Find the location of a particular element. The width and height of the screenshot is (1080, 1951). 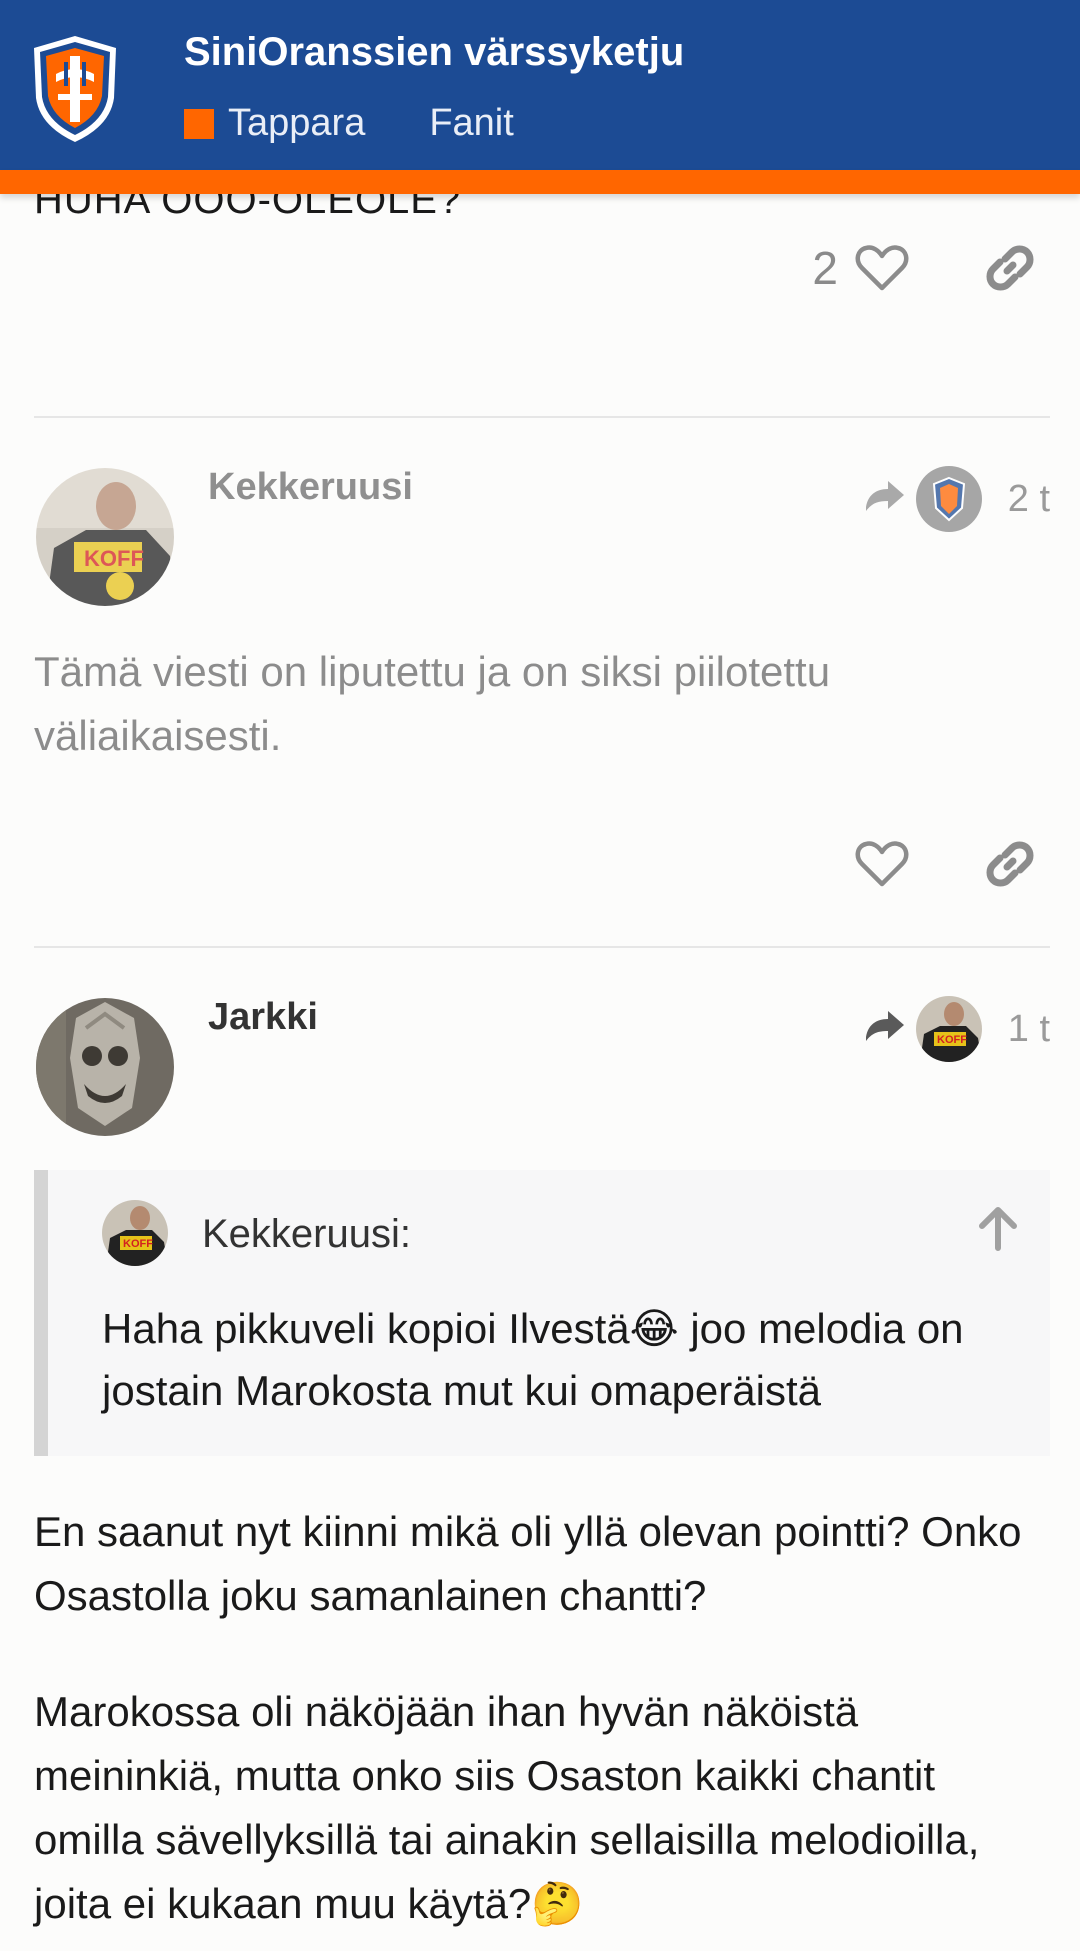

reply-to-indicator: KOFF 1 t is located at coordinates (956, 1029).